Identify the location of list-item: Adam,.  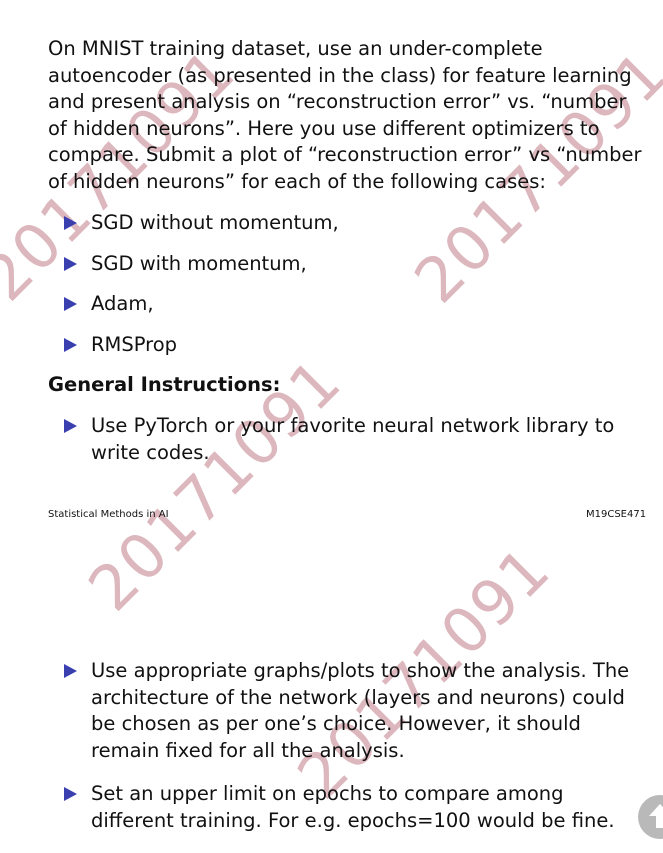
(349, 304).